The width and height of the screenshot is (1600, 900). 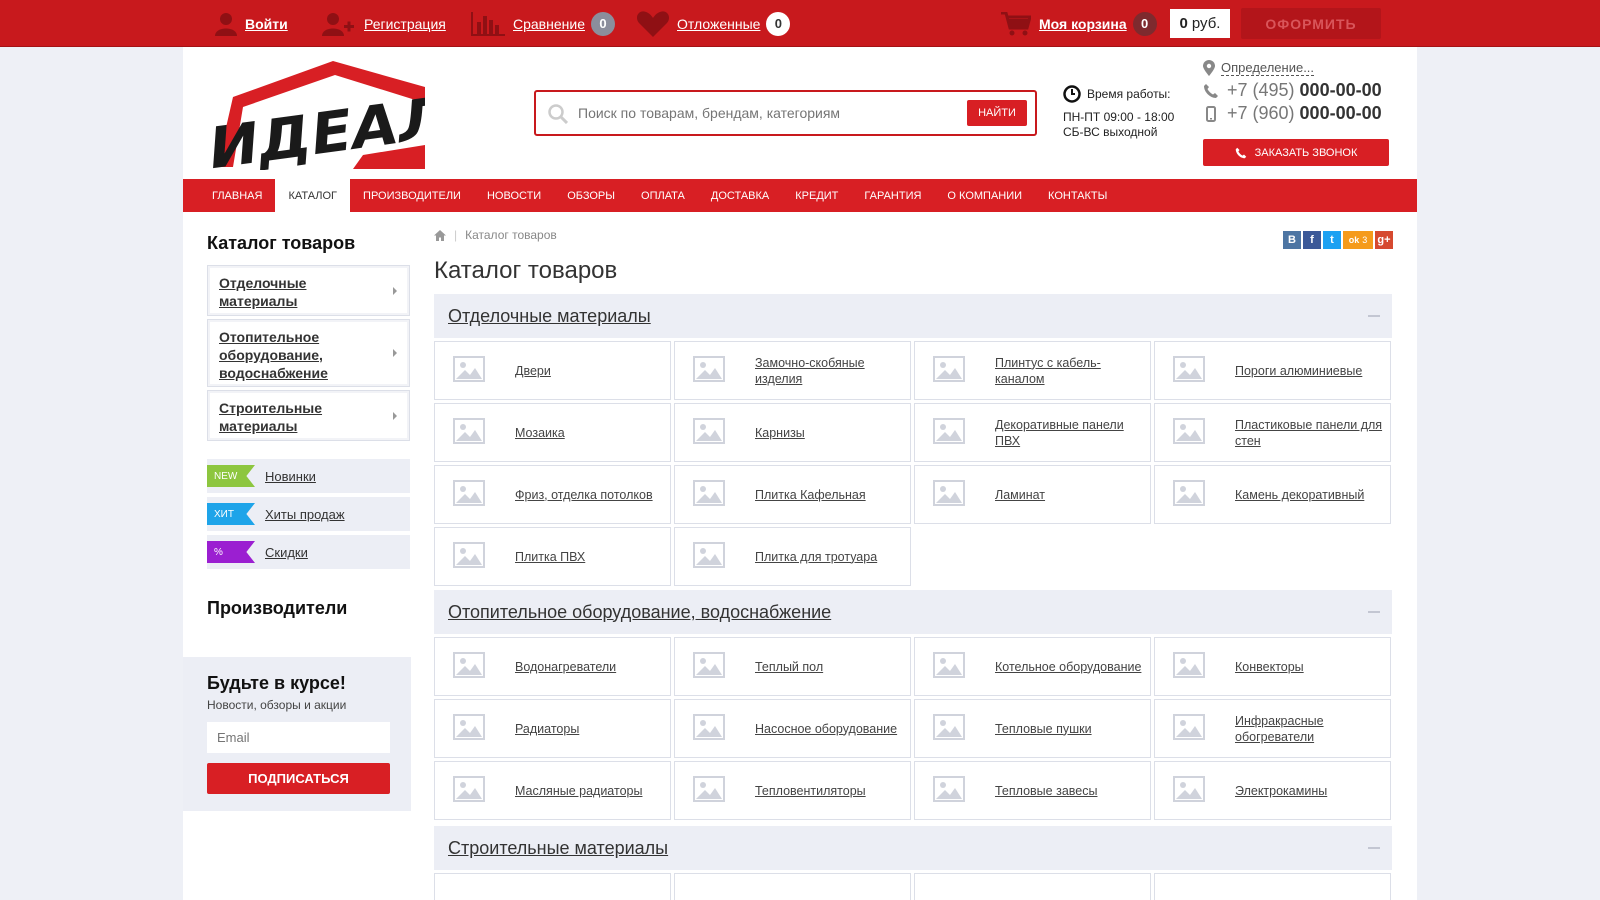 I want to click on subscribe-button: ПОДПИСАТЬСЯ, so click(x=298, y=778).